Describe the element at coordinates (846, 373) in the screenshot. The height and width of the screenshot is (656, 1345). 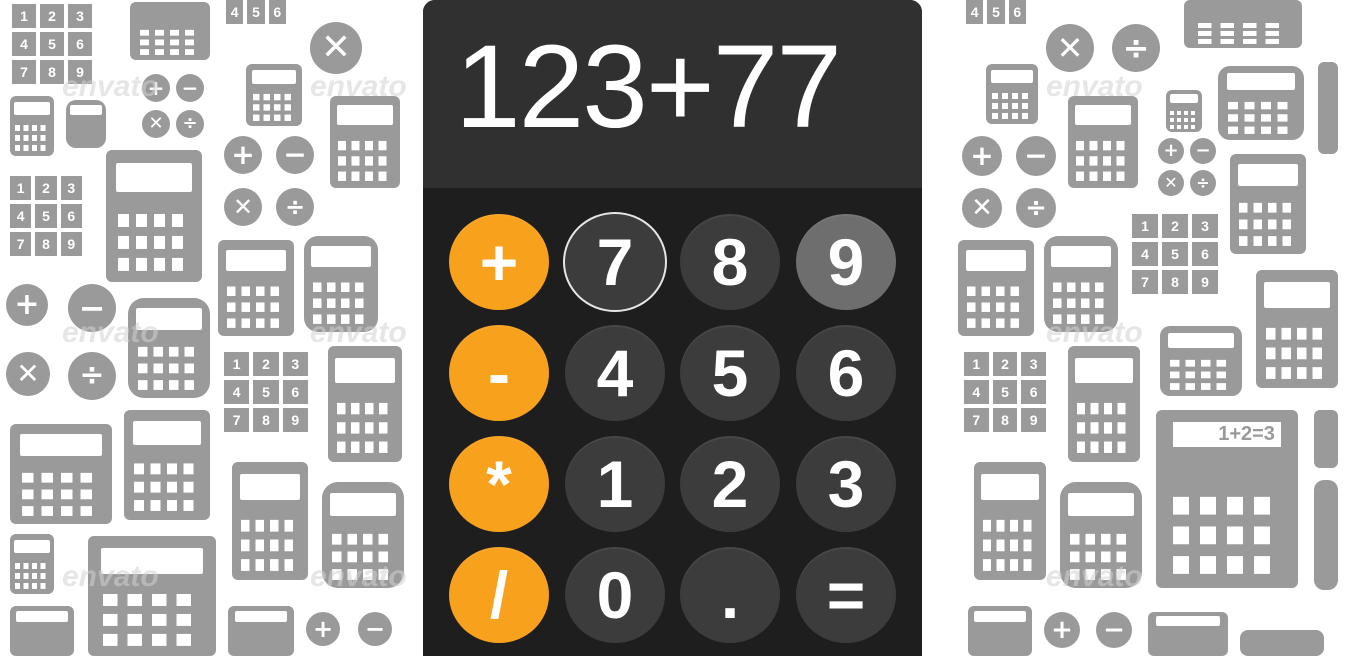
I see `six-button: 6` at that location.